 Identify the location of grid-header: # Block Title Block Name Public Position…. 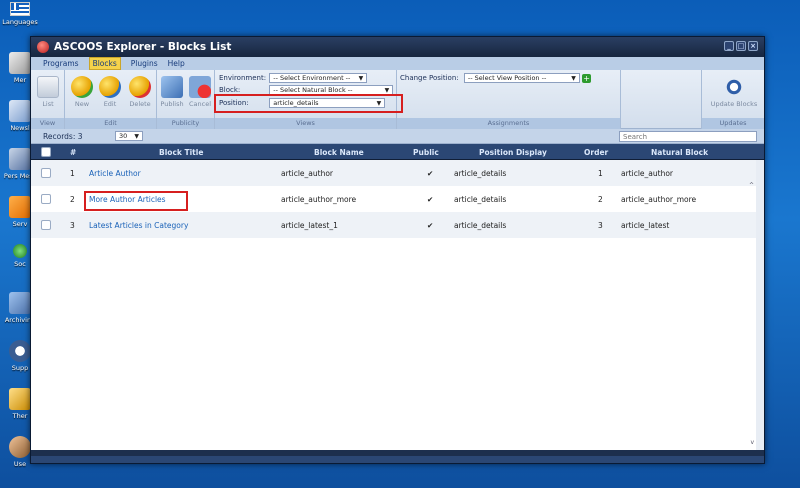
(397, 152).